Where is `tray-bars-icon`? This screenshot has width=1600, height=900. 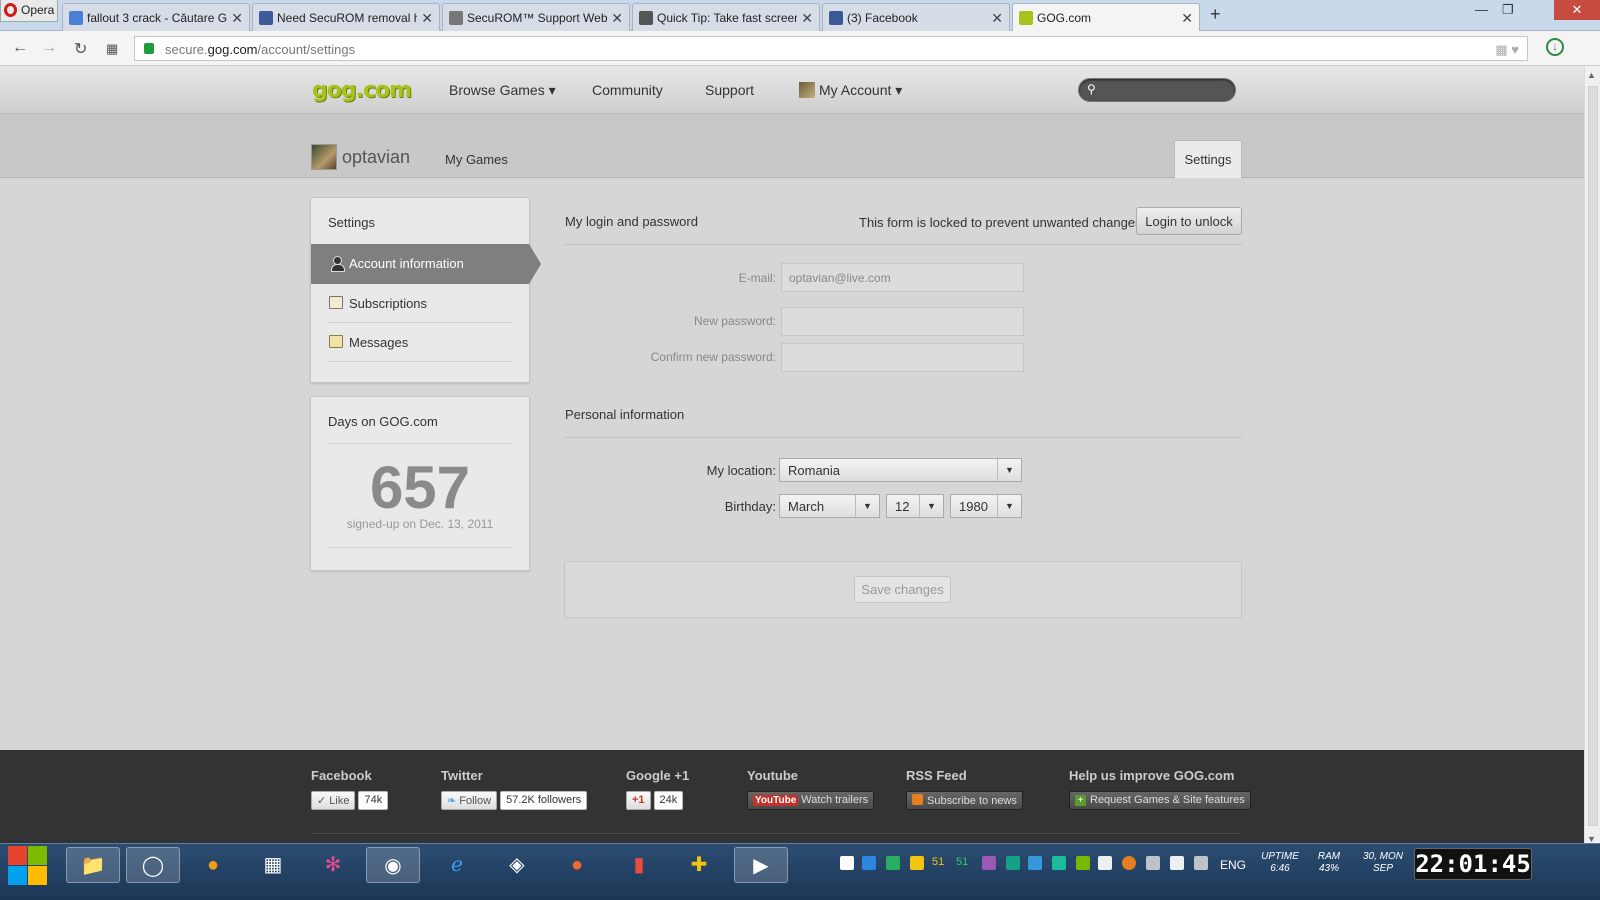 tray-bars-icon is located at coordinates (869, 863).